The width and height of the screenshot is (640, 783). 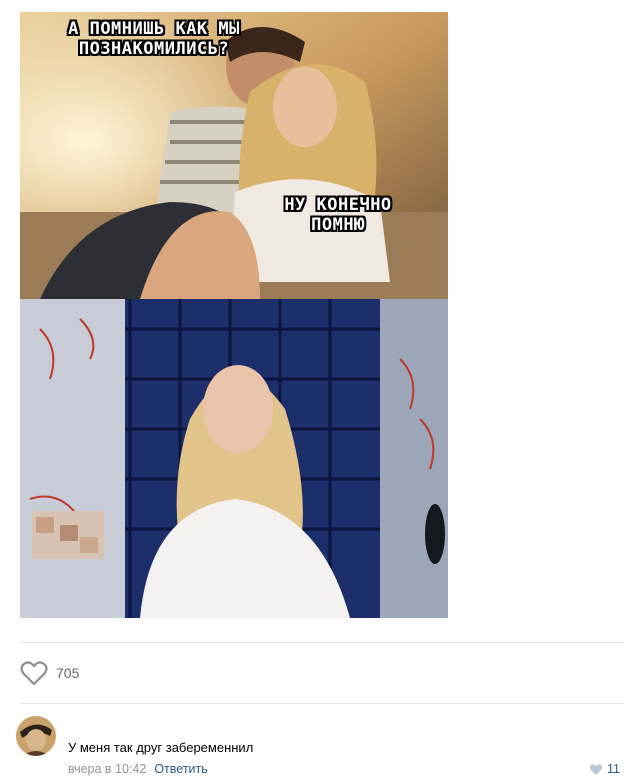 I want to click on comment-like-button: 11, so click(x=604, y=769).